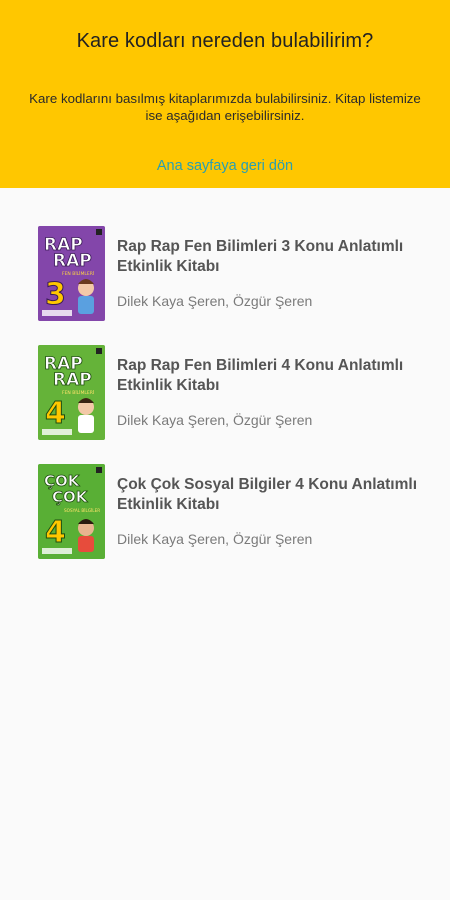  I want to click on cover-word-2: ÇOK, so click(70, 497).